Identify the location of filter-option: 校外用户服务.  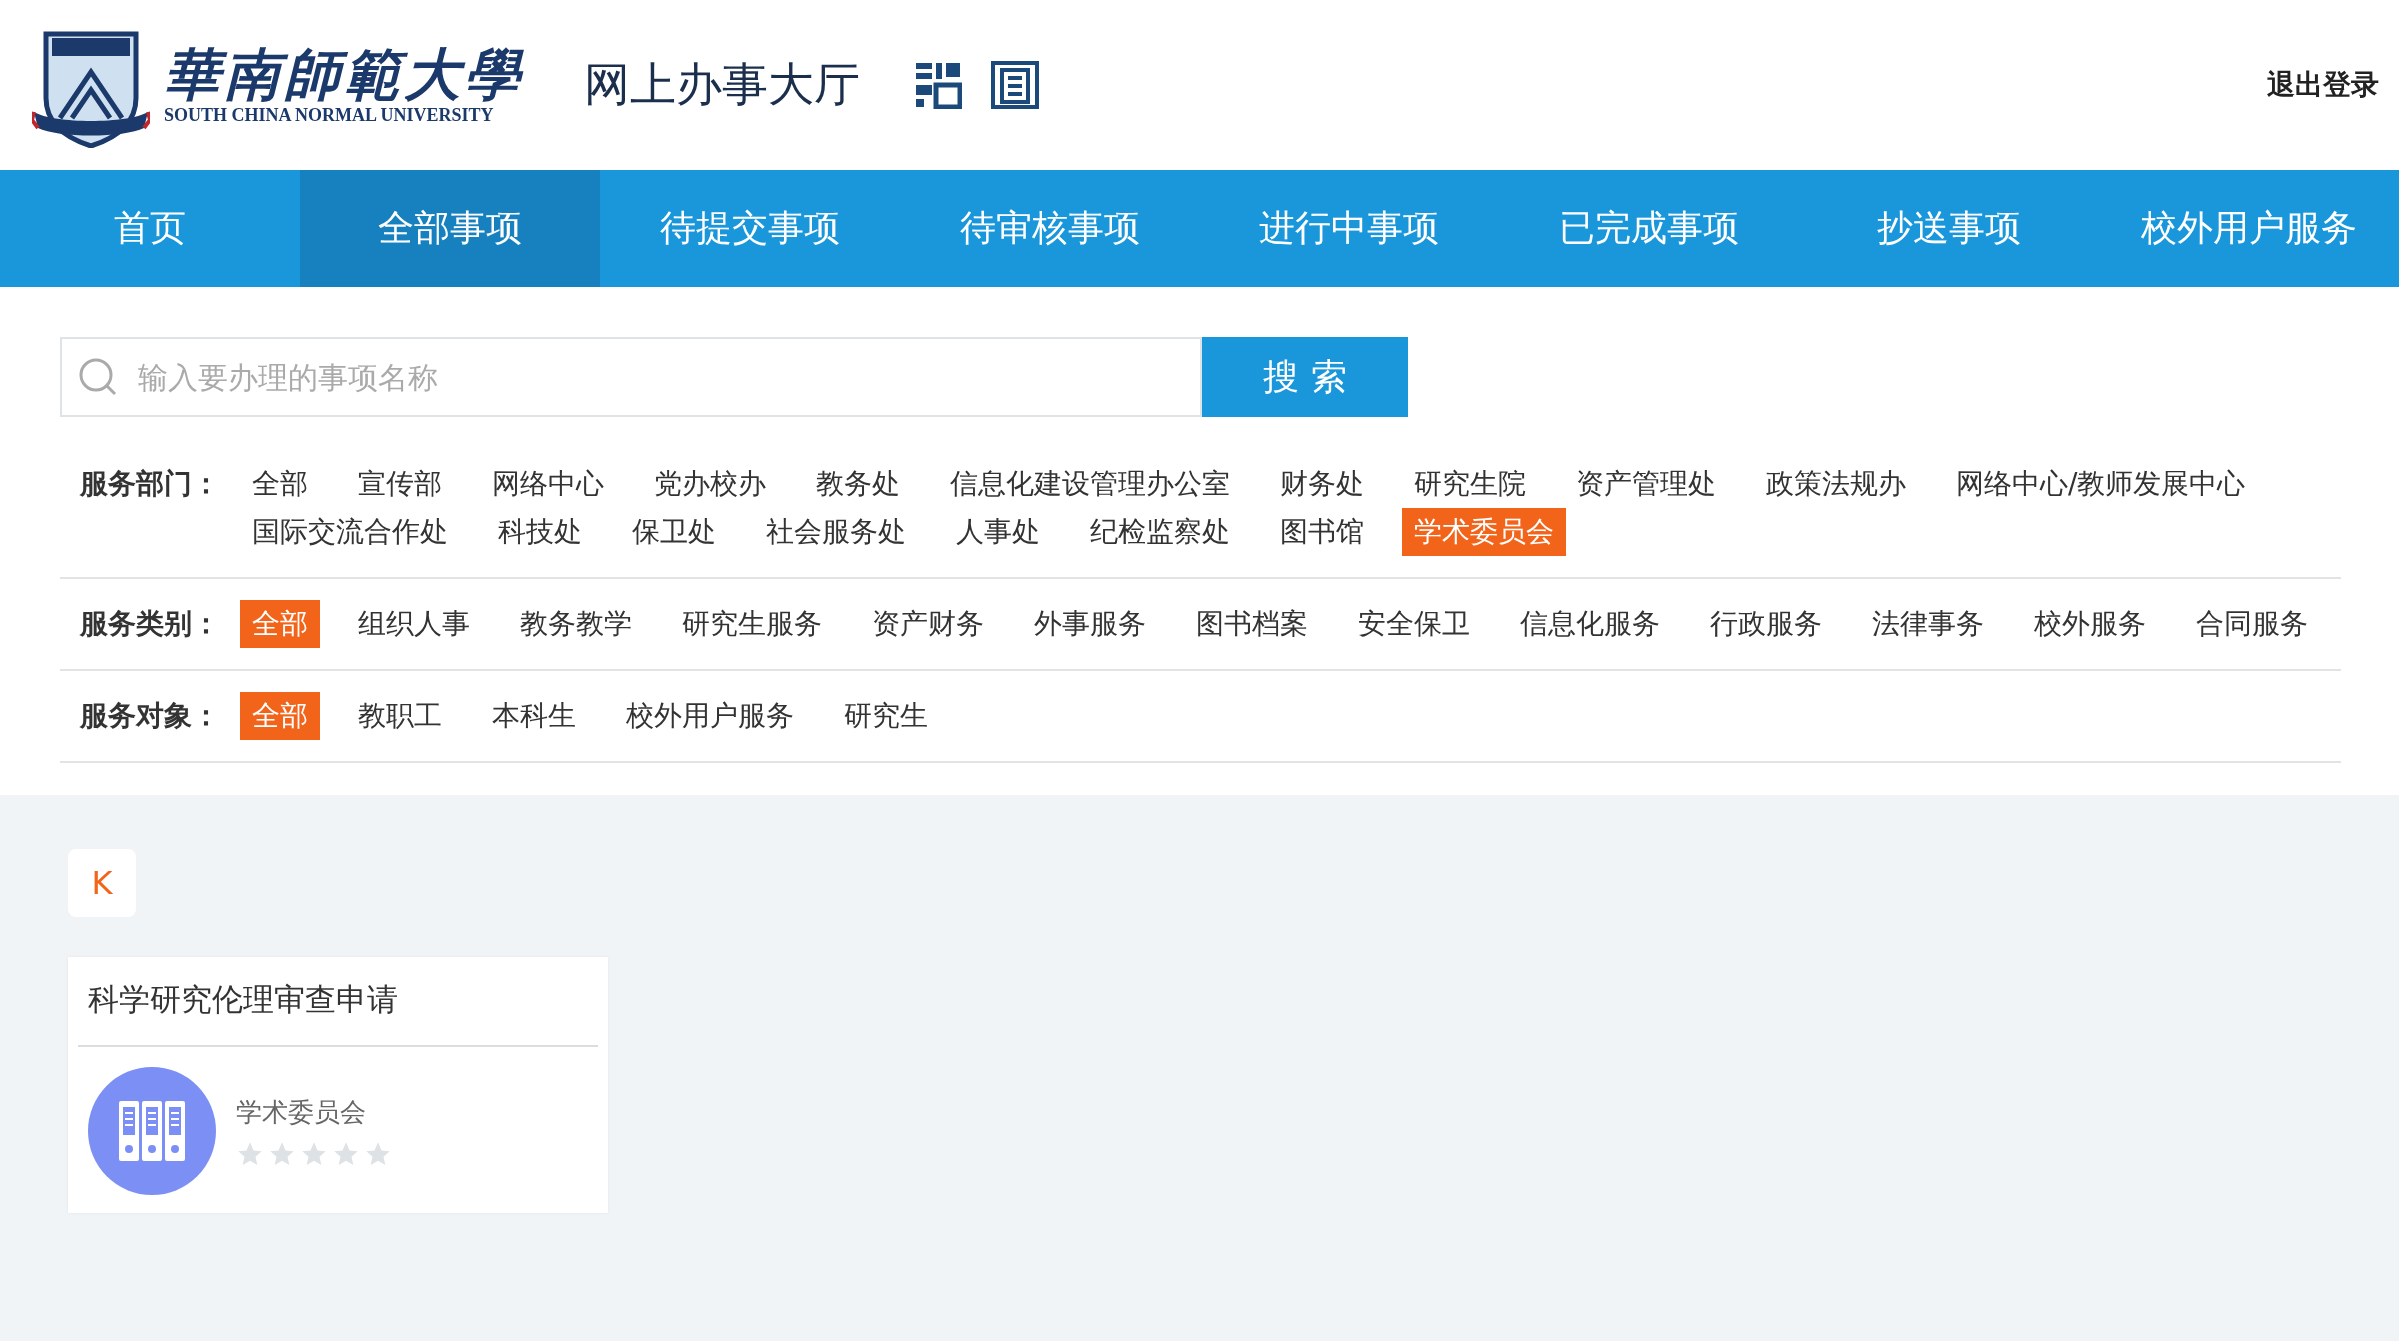
(710, 716).